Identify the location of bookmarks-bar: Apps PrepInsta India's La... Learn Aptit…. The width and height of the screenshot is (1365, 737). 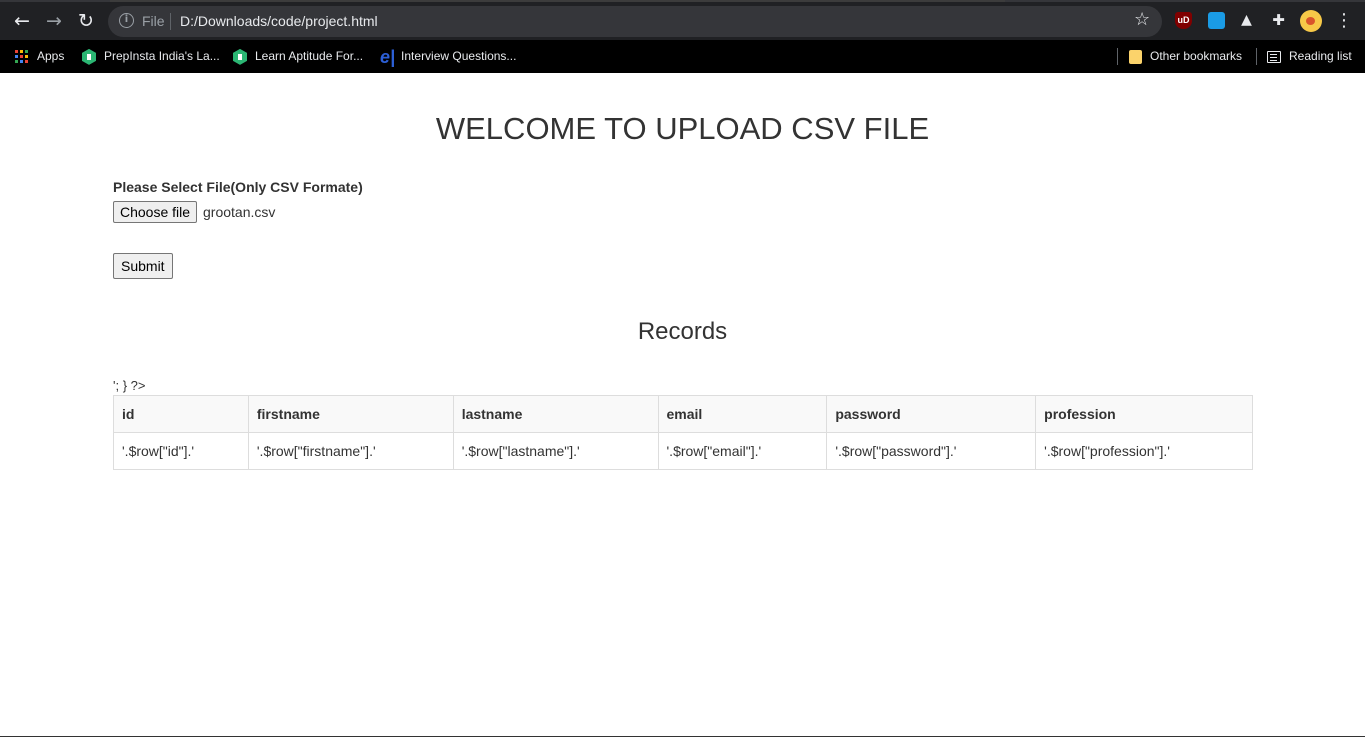
(682, 56).